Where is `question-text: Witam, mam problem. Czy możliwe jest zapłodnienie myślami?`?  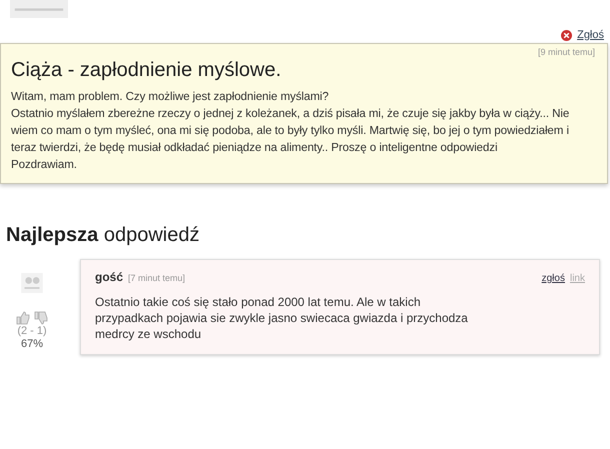 question-text: Witam, mam problem. Czy możliwe jest zapłodnienie myślami? is located at coordinates (170, 97).